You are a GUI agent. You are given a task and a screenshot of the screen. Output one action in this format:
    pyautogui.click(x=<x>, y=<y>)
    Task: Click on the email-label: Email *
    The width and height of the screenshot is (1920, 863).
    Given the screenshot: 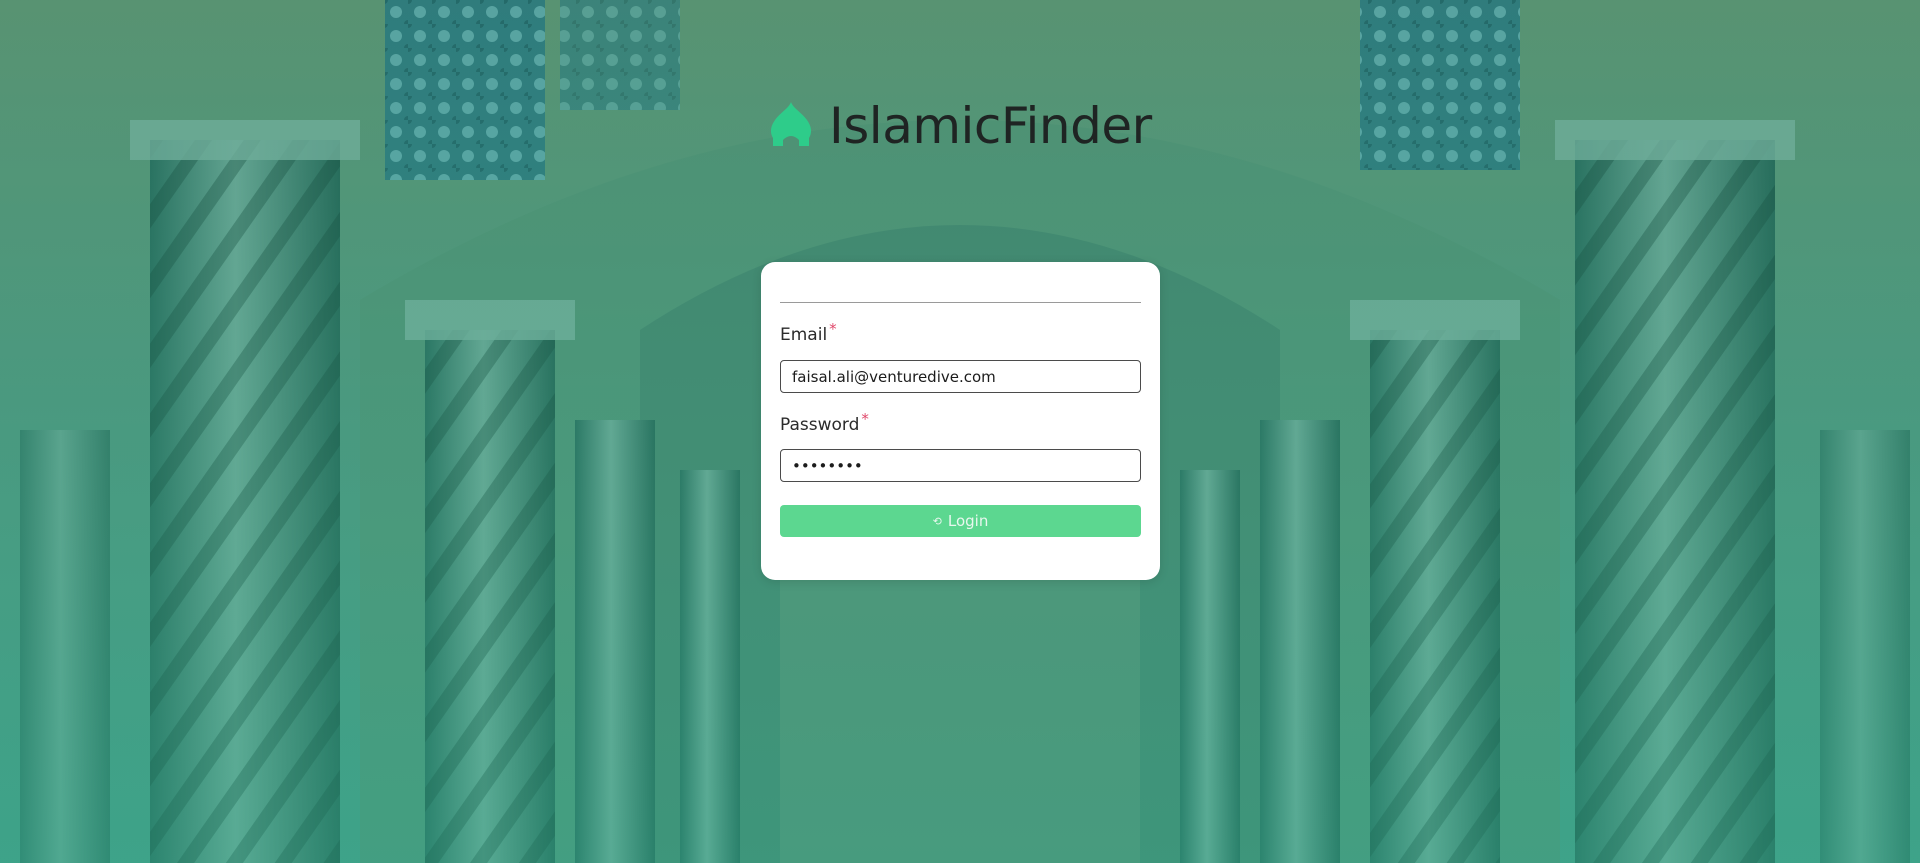 What is the action you would take?
    pyautogui.click(x=808, y=332)
    